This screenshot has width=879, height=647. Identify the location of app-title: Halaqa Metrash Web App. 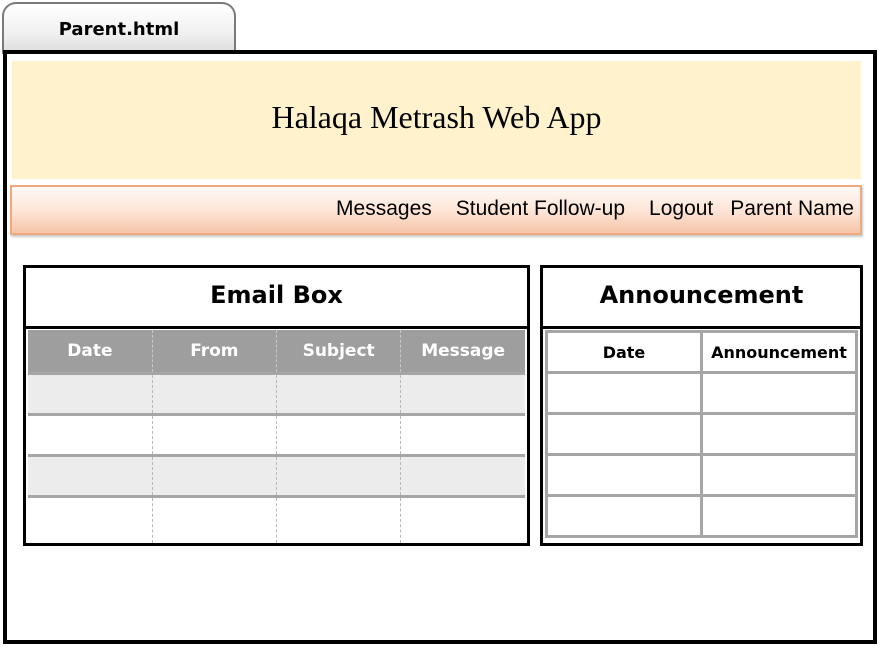
(436, 117).